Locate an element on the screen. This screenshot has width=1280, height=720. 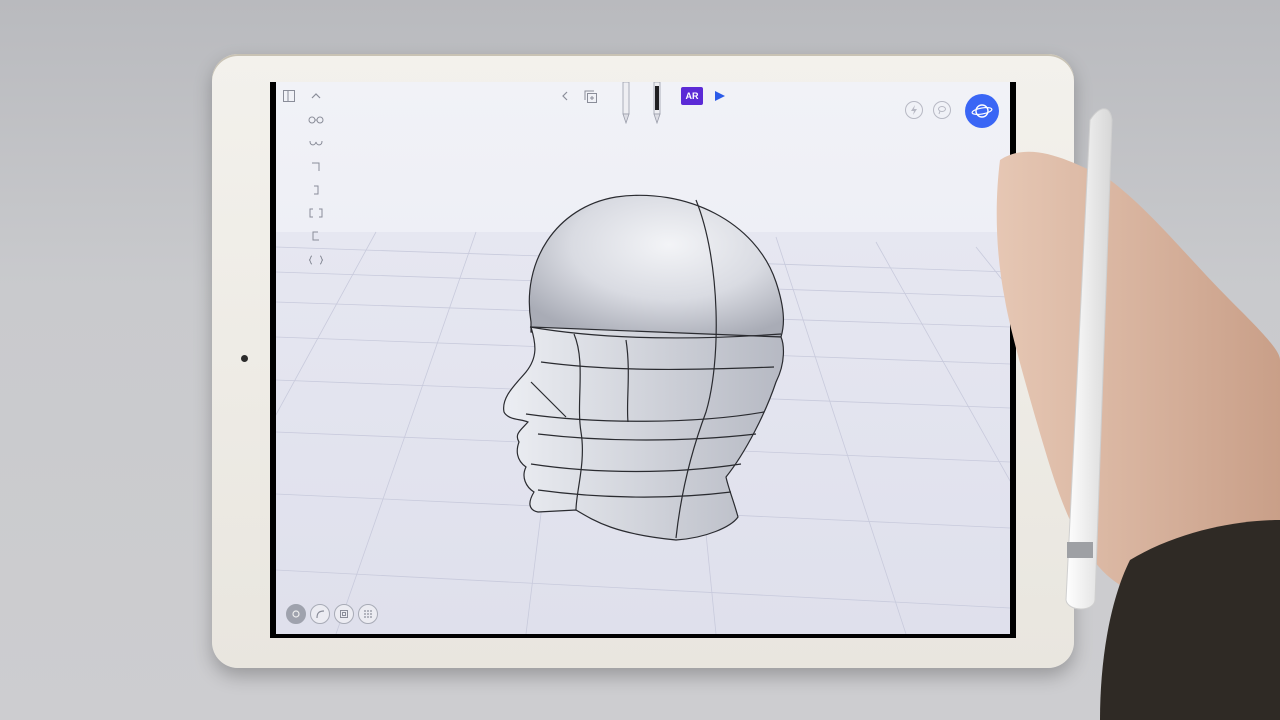
ar-label: AR is located at coordinates (692, 96).